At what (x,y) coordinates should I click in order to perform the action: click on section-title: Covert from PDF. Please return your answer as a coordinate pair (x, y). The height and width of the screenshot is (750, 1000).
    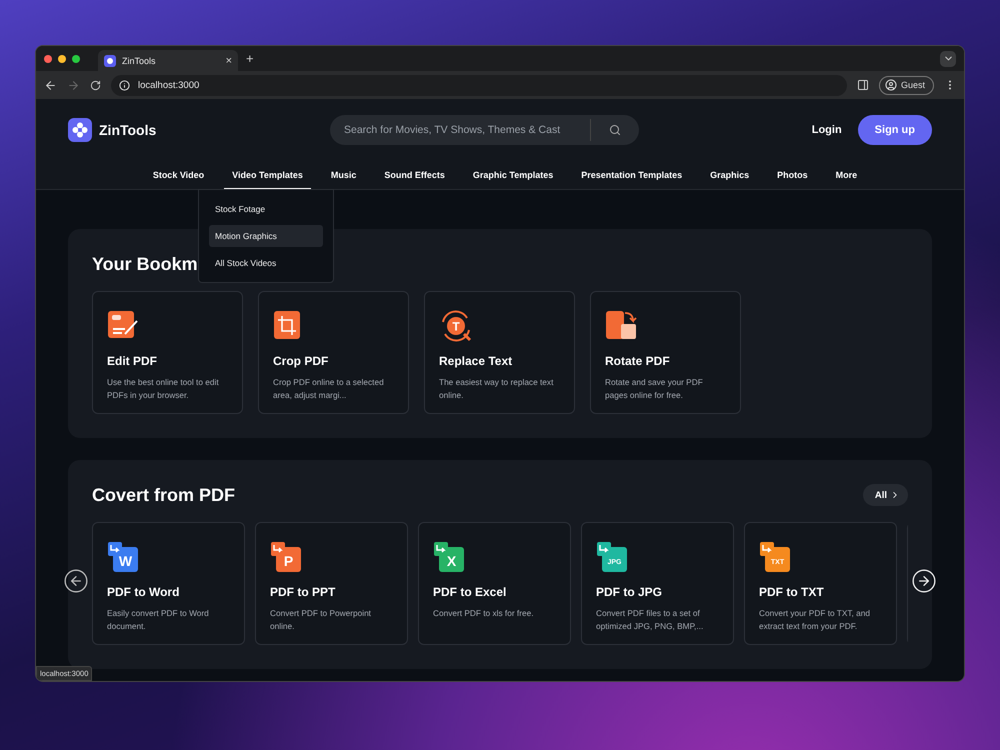
    Looking at the image, I should click on (164, 495).